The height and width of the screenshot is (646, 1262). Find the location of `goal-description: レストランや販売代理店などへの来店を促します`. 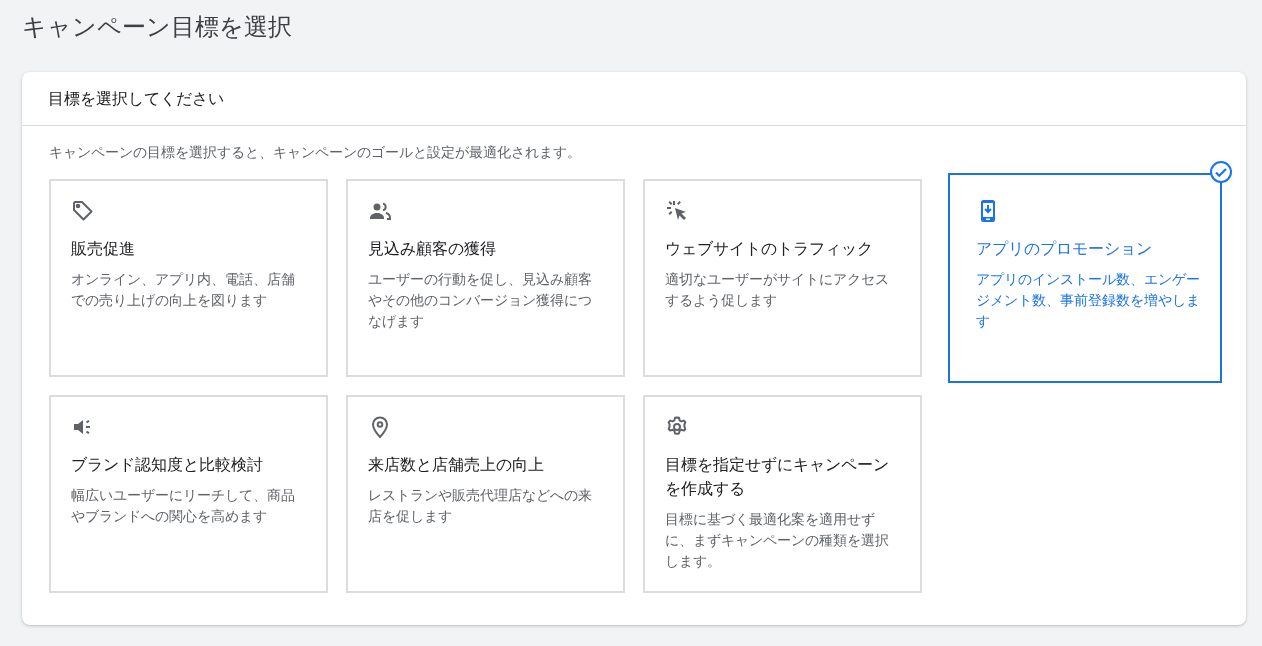

goal-description: レストランや販売代理店などへの来店を促します is located at coordinates (480, 506).